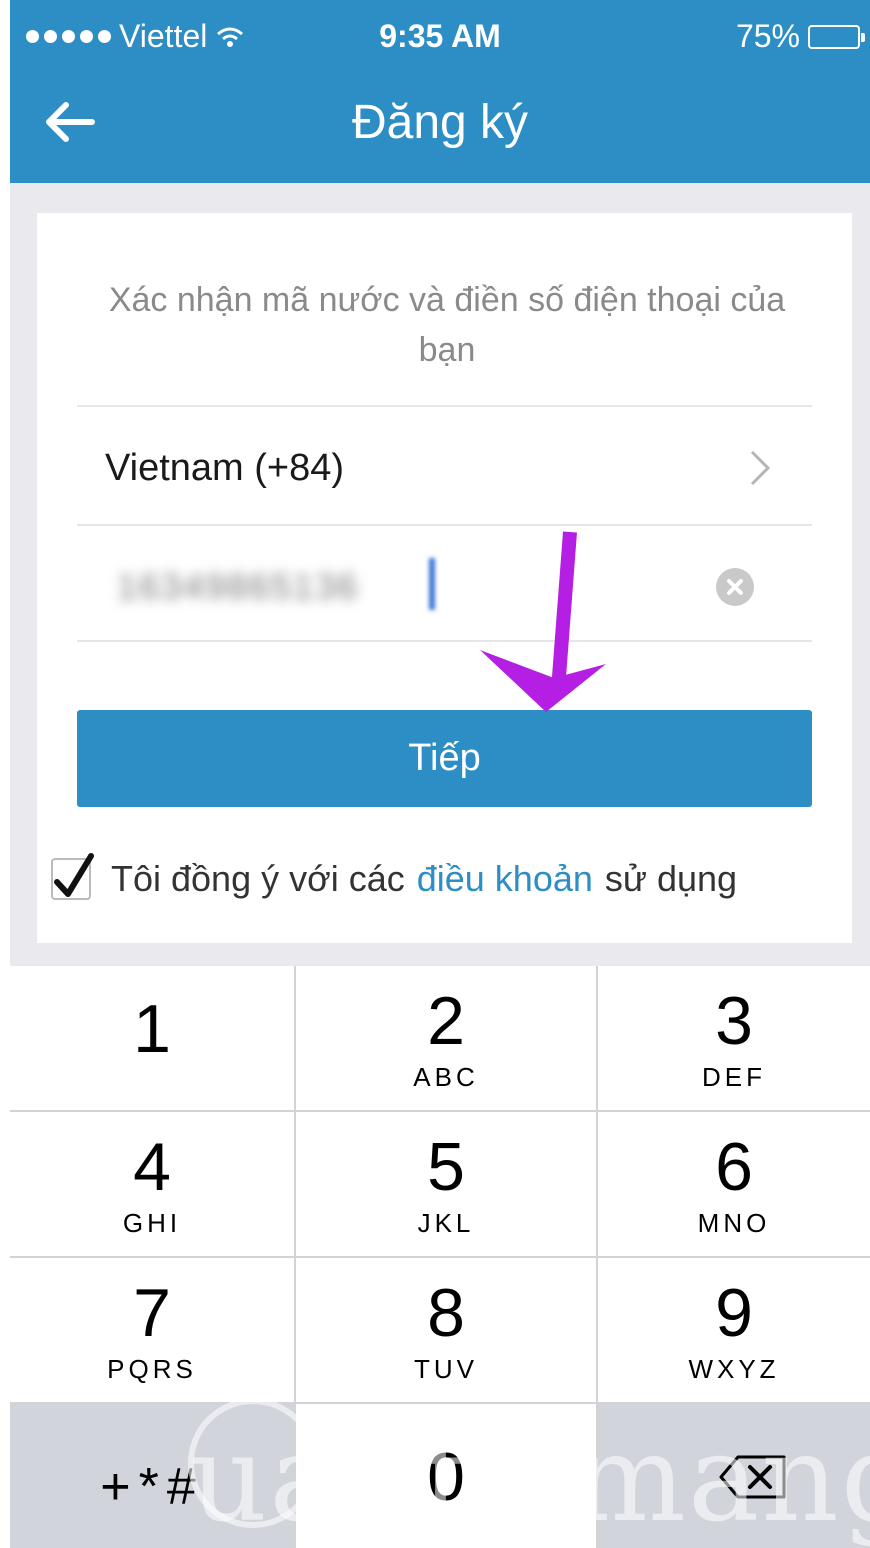 The height and width of the screenshot is (1548, 870). I want to click on key-letters: DEF, so click(734, 1077).